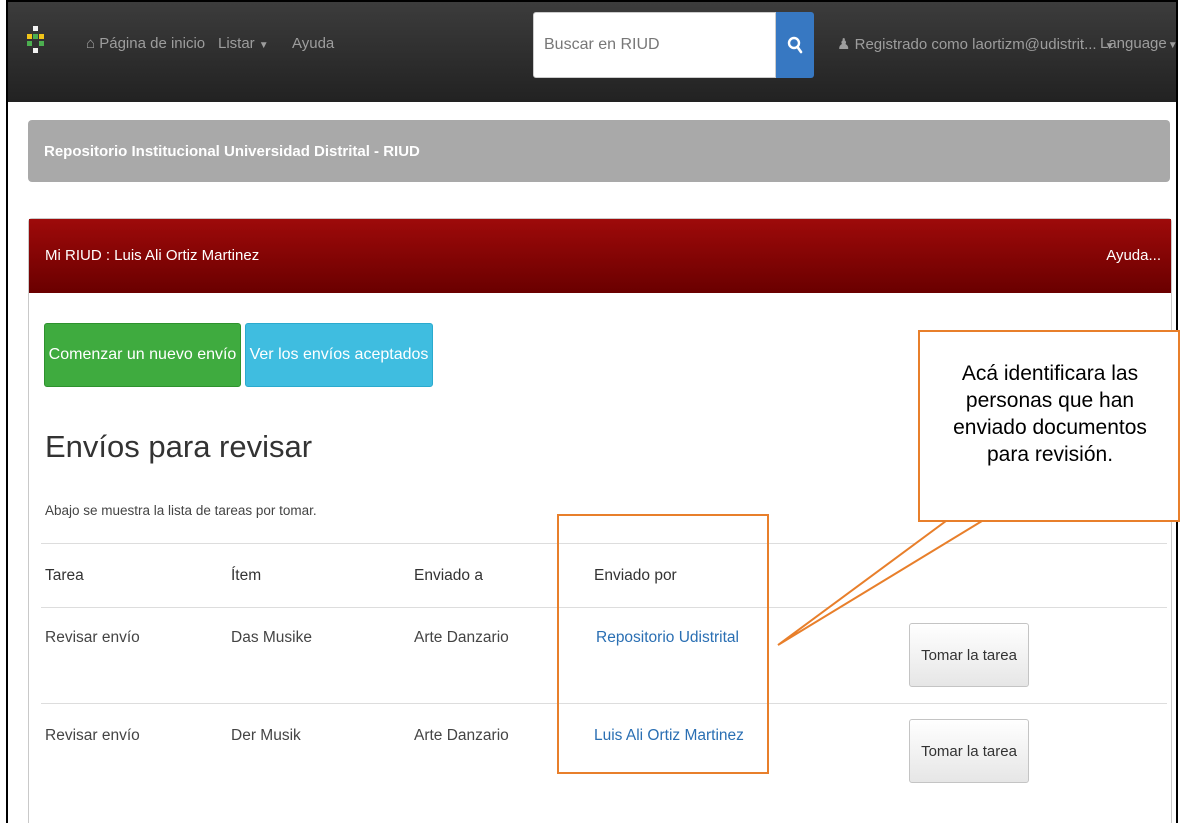 The image size is (1182, 823). I want to click on accepted-submissions-label: Ver los envíos aceptados, so click(339, 354).